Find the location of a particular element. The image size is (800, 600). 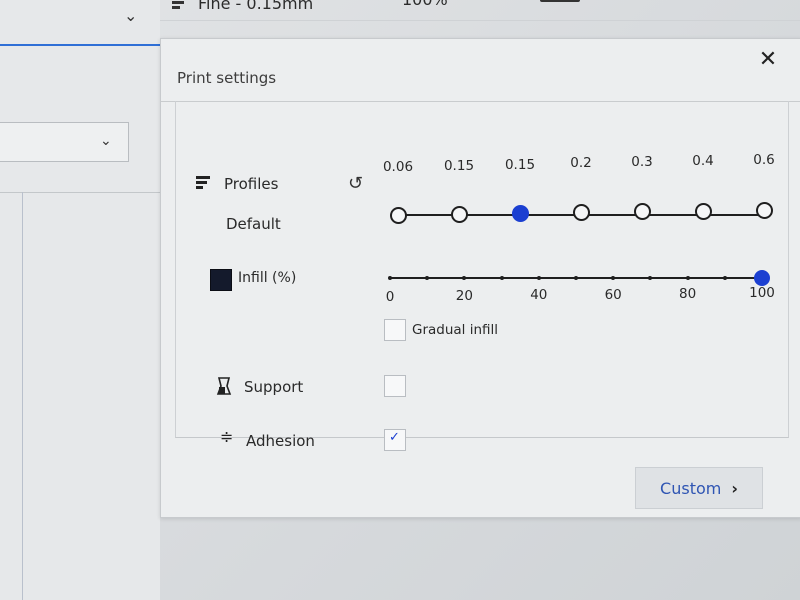

left-top-dropdown: ⌄ is located at coordinates (80, 23).